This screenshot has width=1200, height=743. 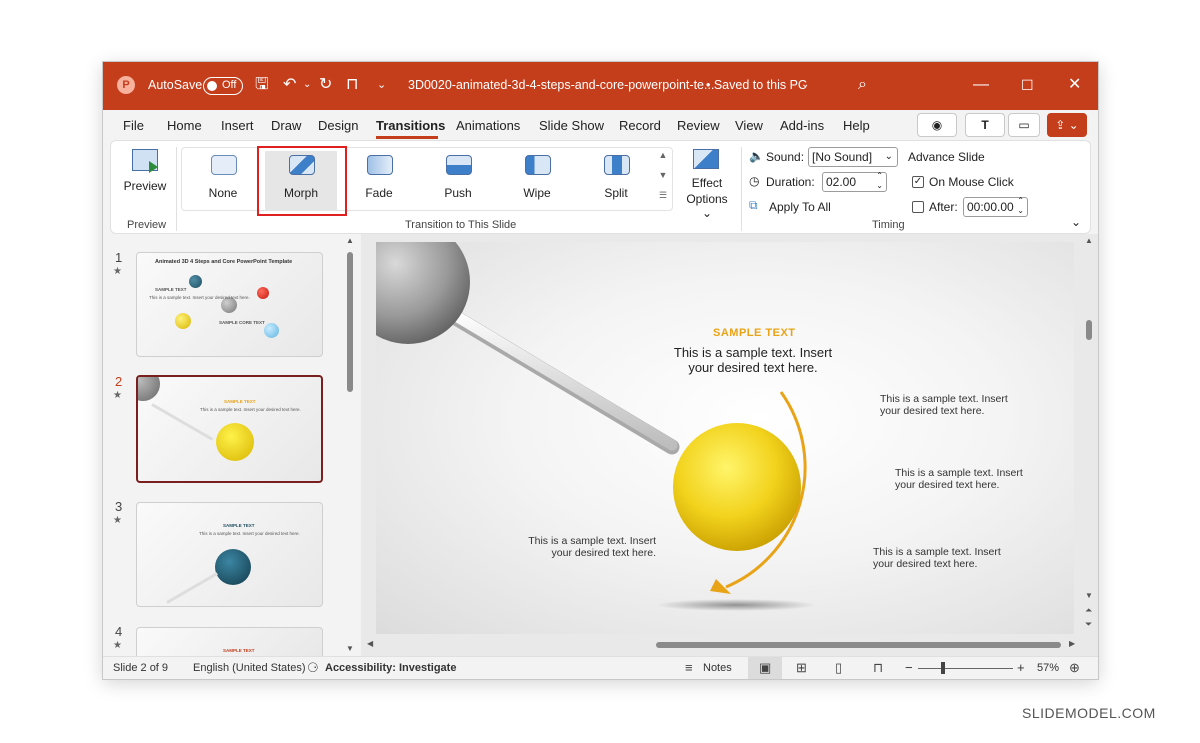 What do you see at coordinates (1074, 85) in the screenshot?
I see `close-icon: ✕` at bounding box center [1074, 85].